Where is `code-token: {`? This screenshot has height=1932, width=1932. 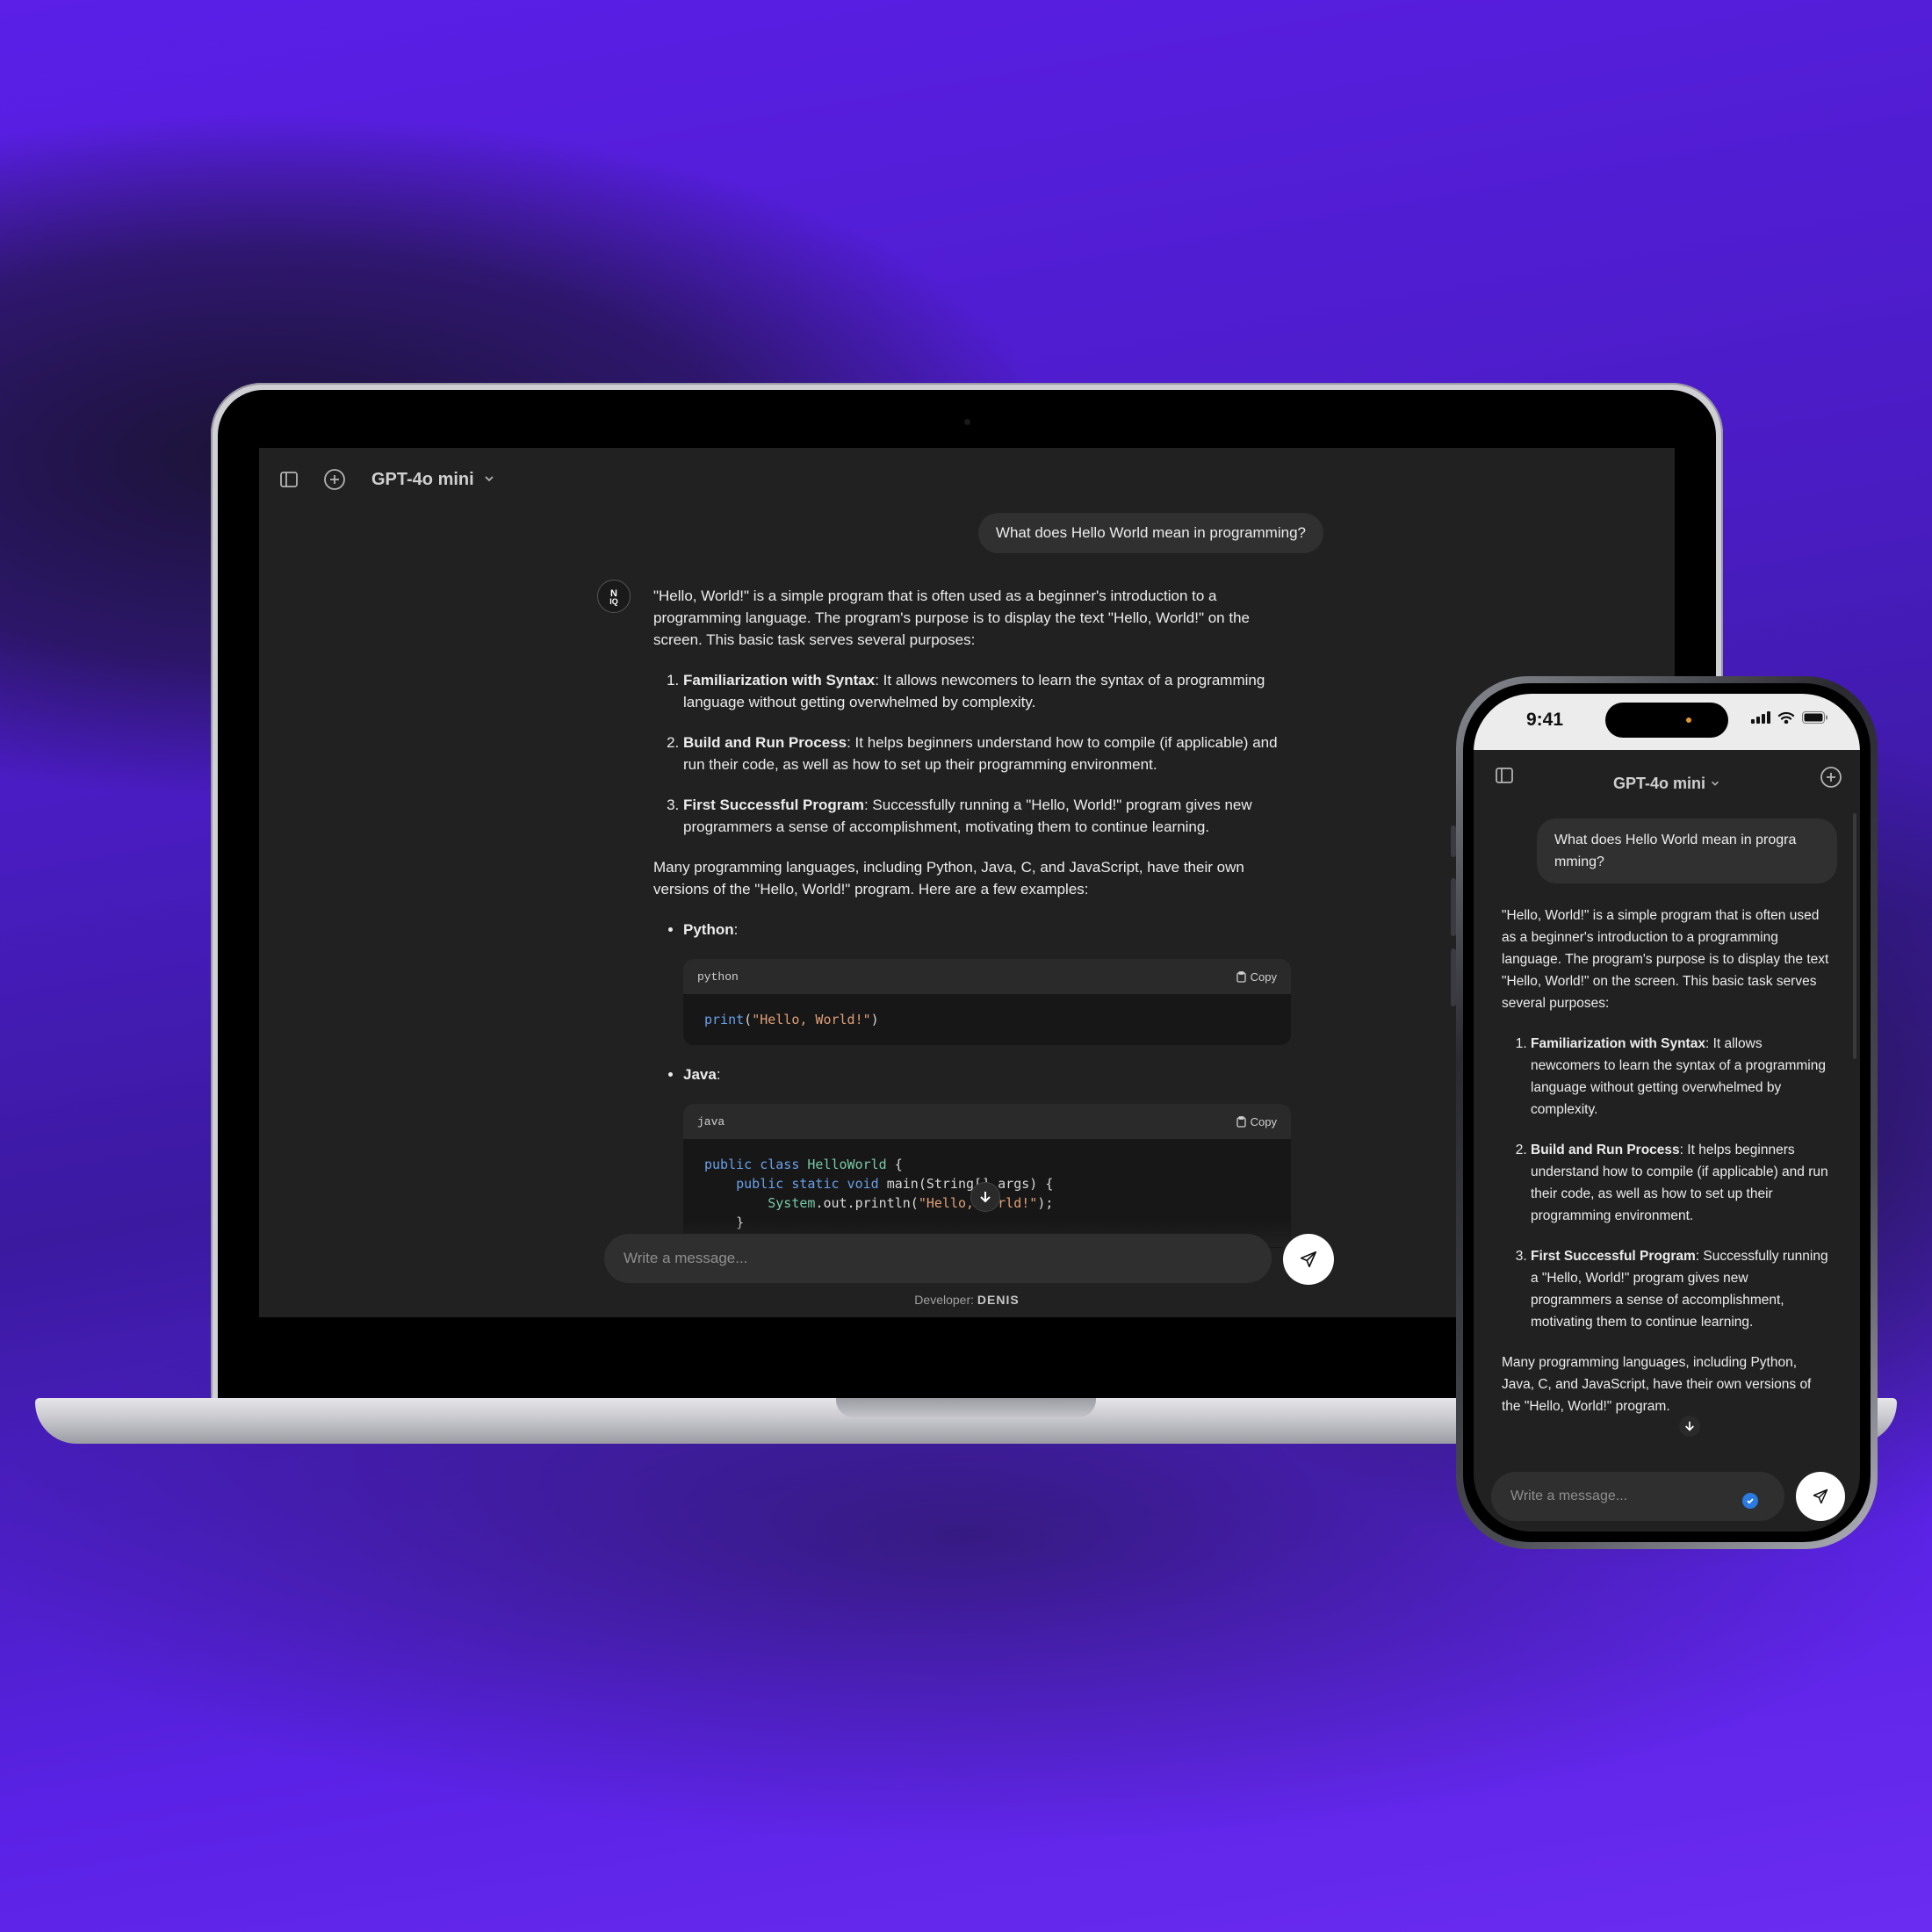
code-token: { is located at coordinates (895, 1164).